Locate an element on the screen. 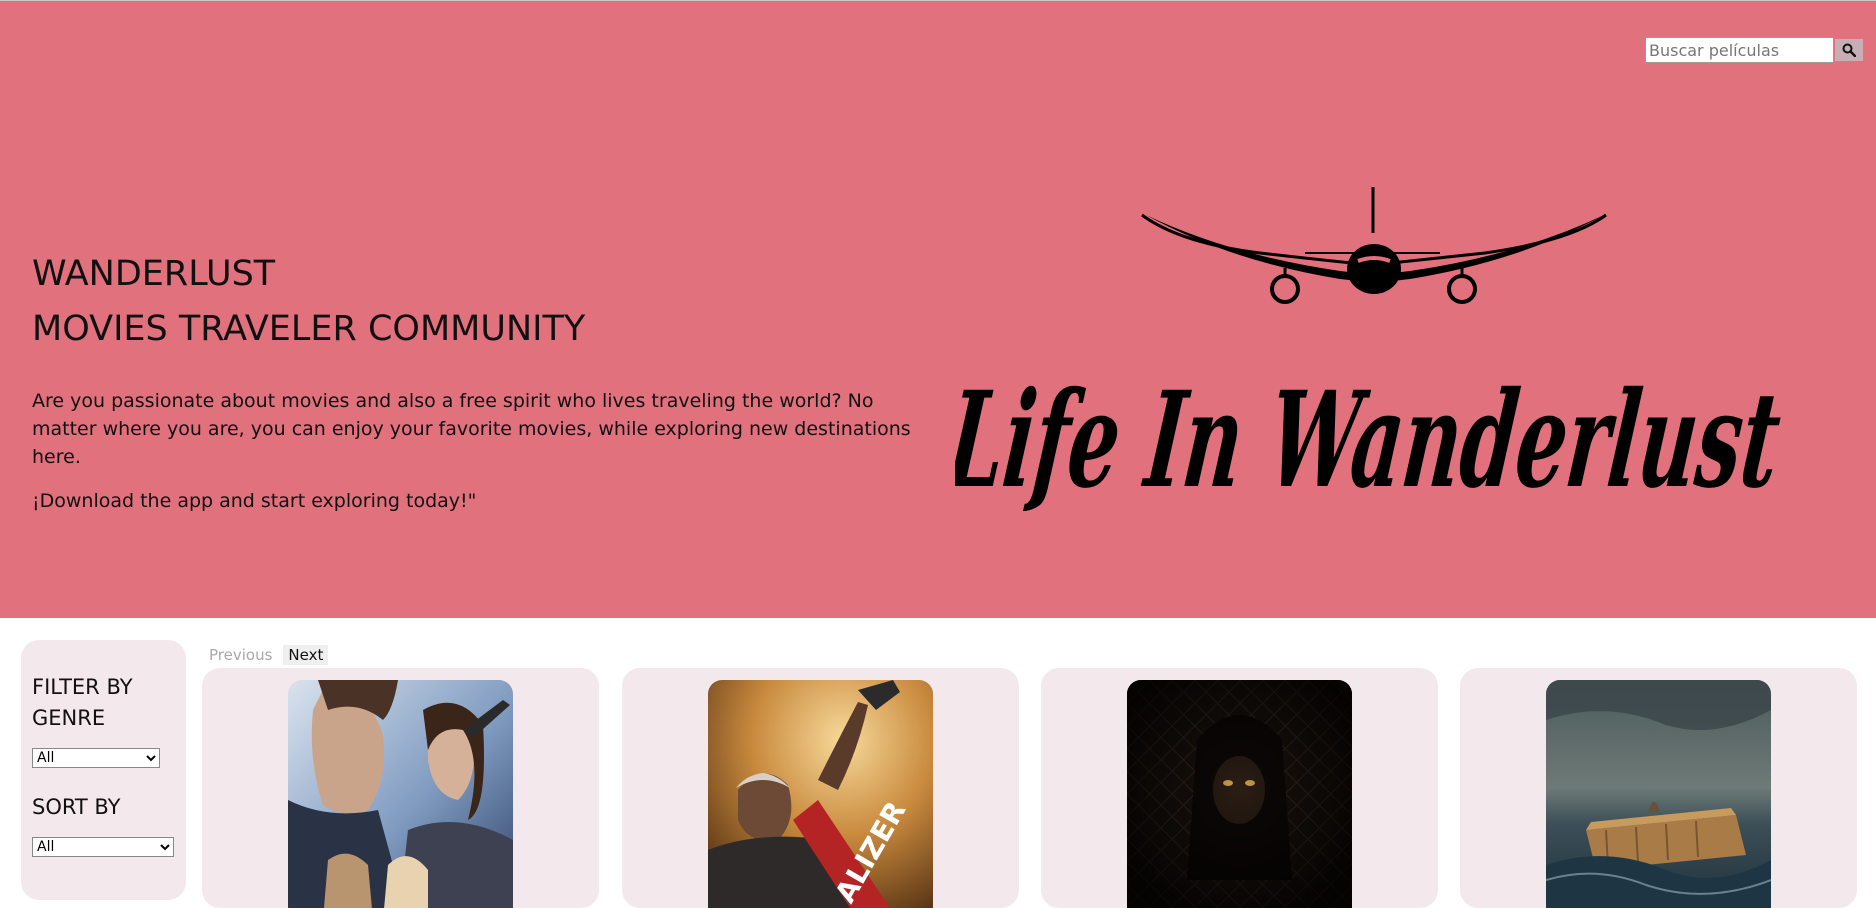 The image size is (1876, 908). movie-poster-image: ALIZER is located at coordinates (820, 794).